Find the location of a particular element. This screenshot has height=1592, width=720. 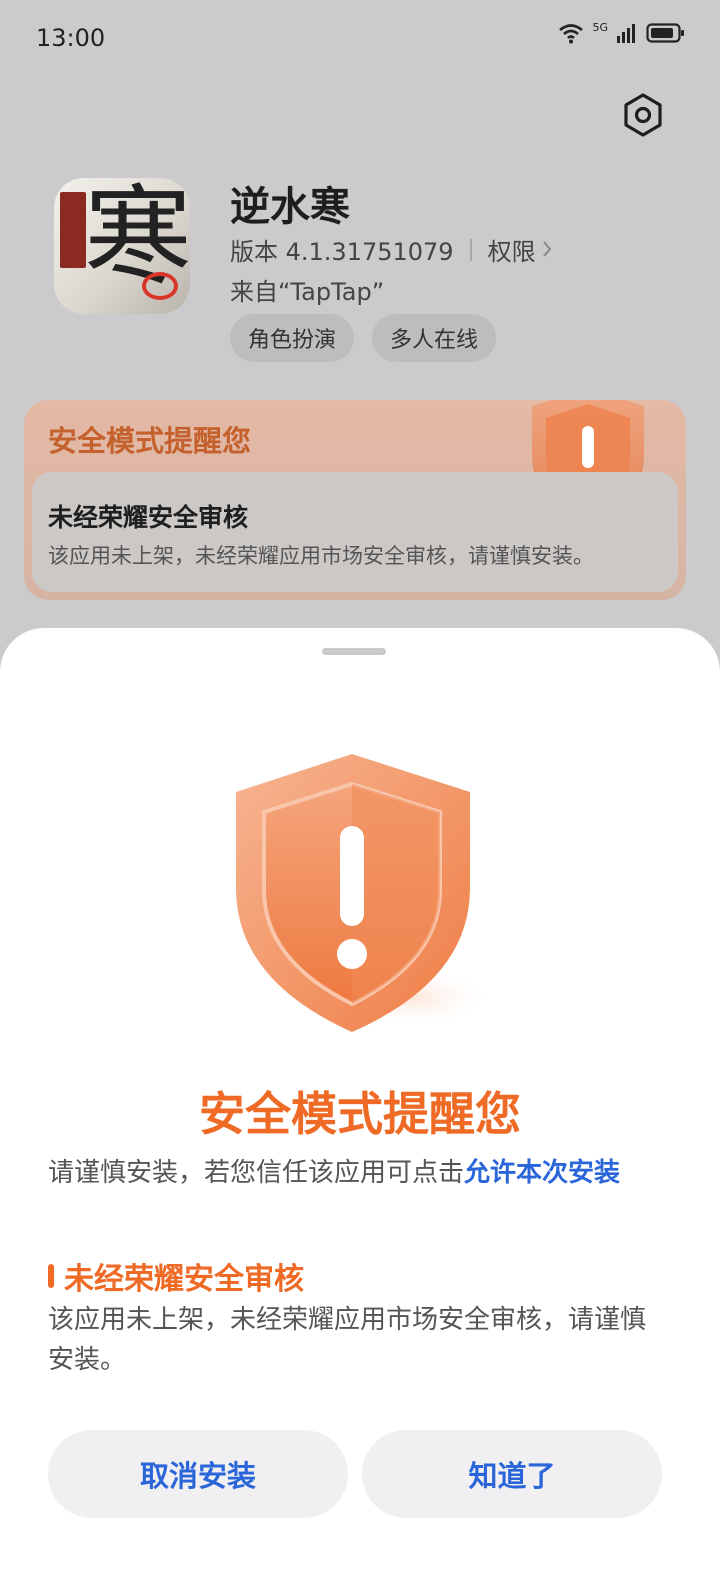

gear-icon is located at coordinates (643, 117).